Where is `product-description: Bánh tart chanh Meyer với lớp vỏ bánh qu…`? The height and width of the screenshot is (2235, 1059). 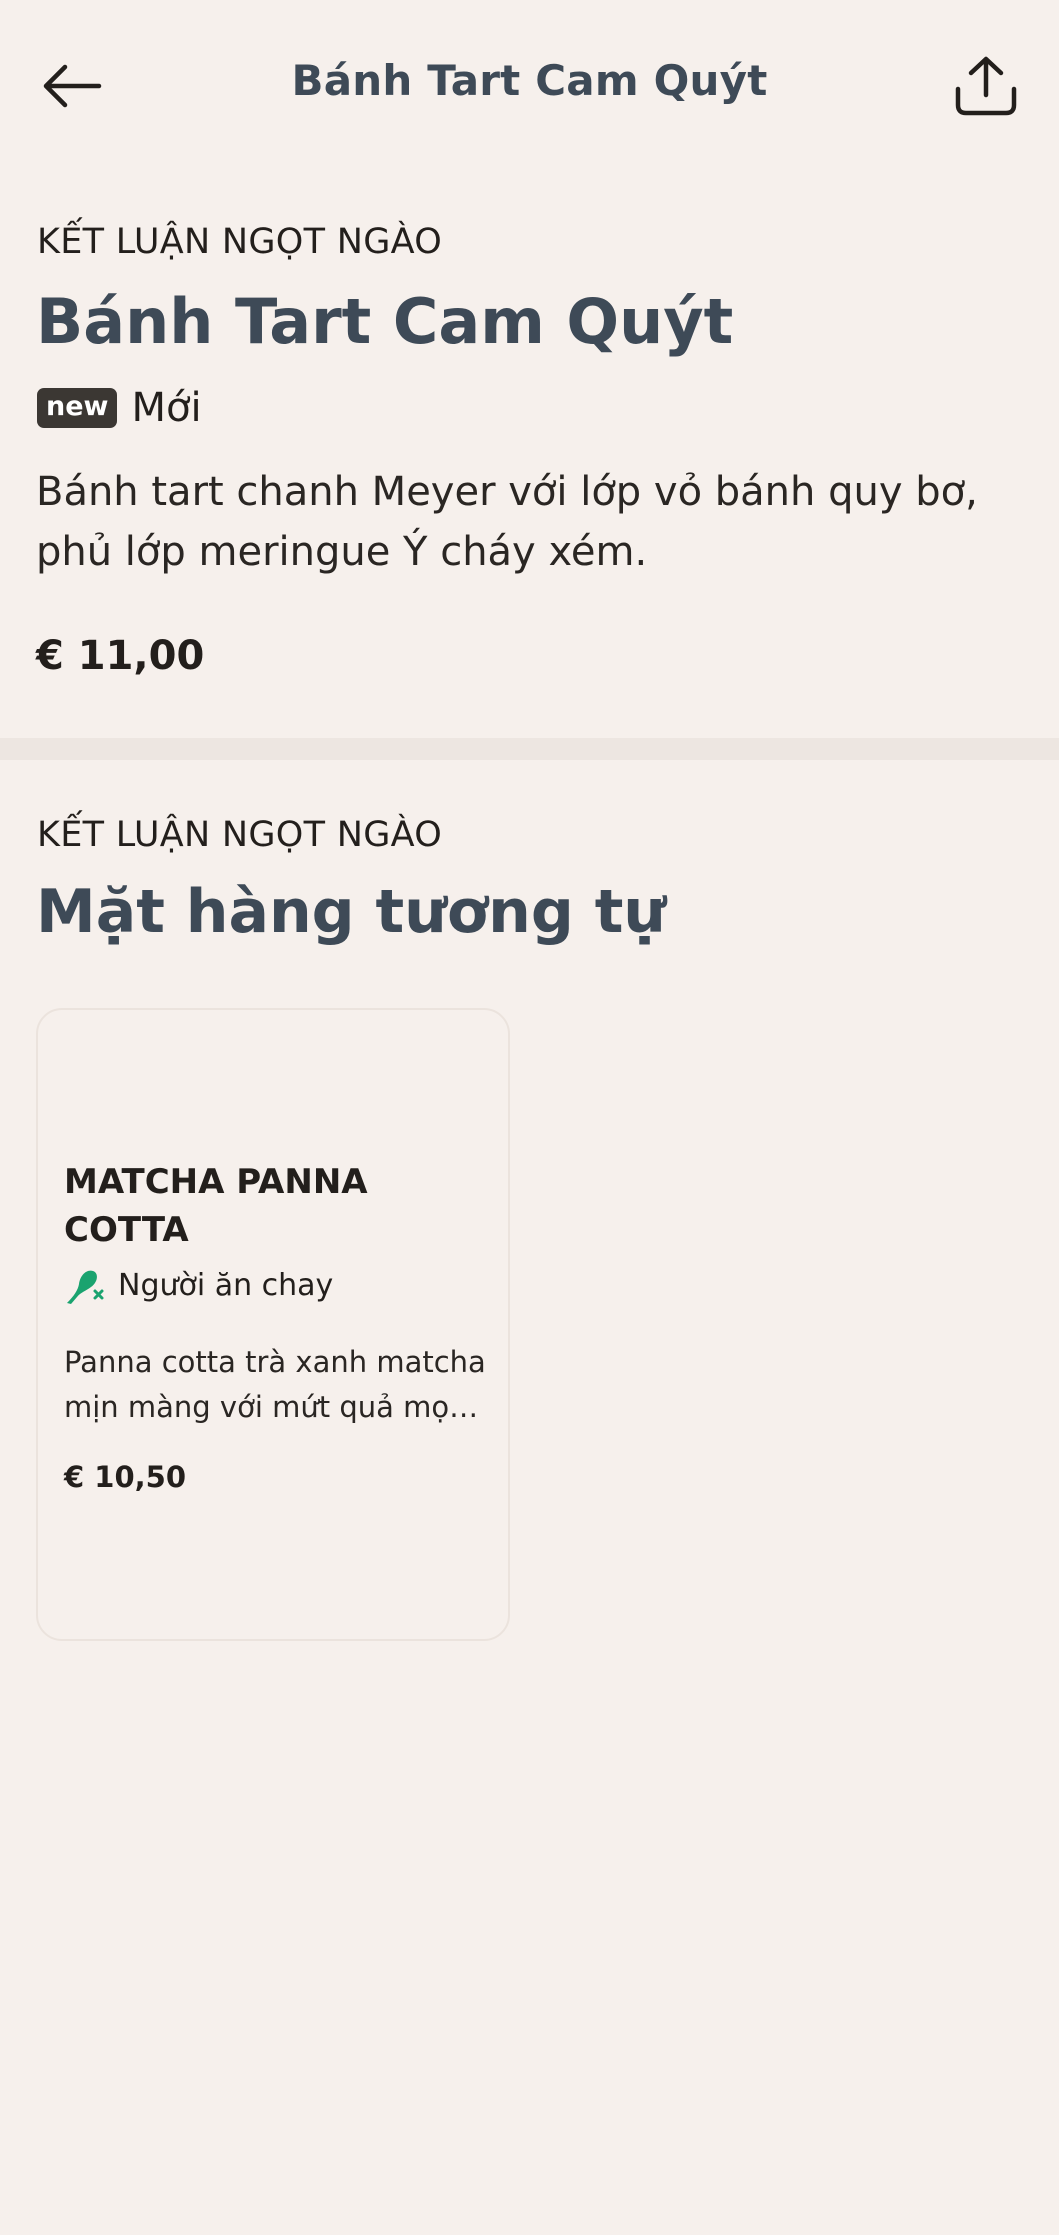 product-description: Bánh tart chanh Meyer với lớp vỏ bánh qu… is located at coordinates (507, 522).